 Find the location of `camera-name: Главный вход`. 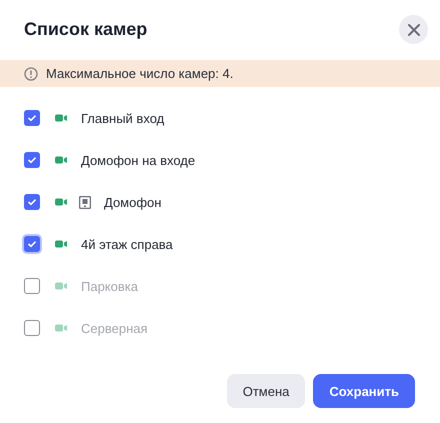

camera-name: Главный вход is located at coordinates (122, 118).